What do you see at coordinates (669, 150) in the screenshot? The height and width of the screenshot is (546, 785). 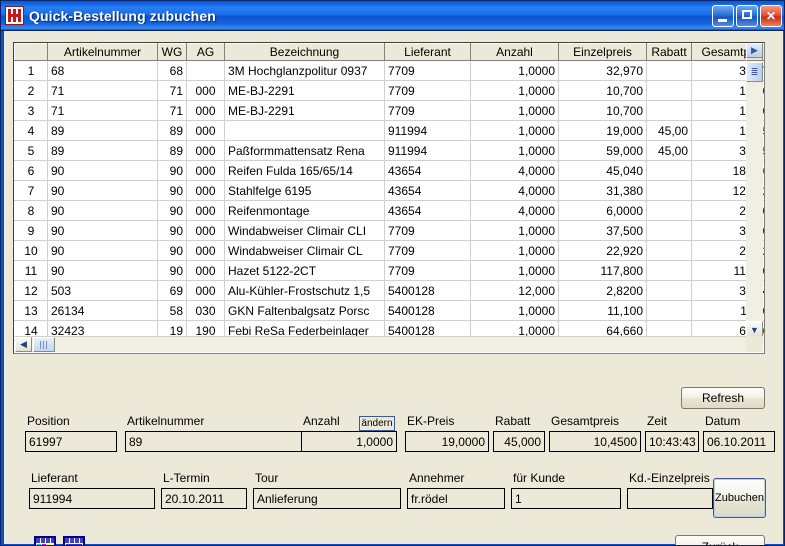 I see `cell-rabatt: 45,00` at bounding box center [669, 150].